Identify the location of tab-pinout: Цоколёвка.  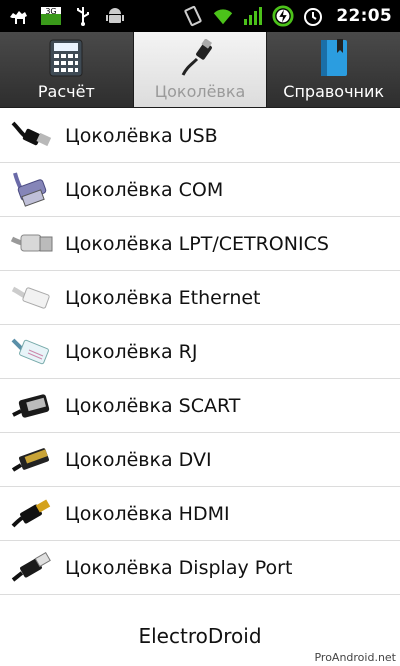
(200, 69).